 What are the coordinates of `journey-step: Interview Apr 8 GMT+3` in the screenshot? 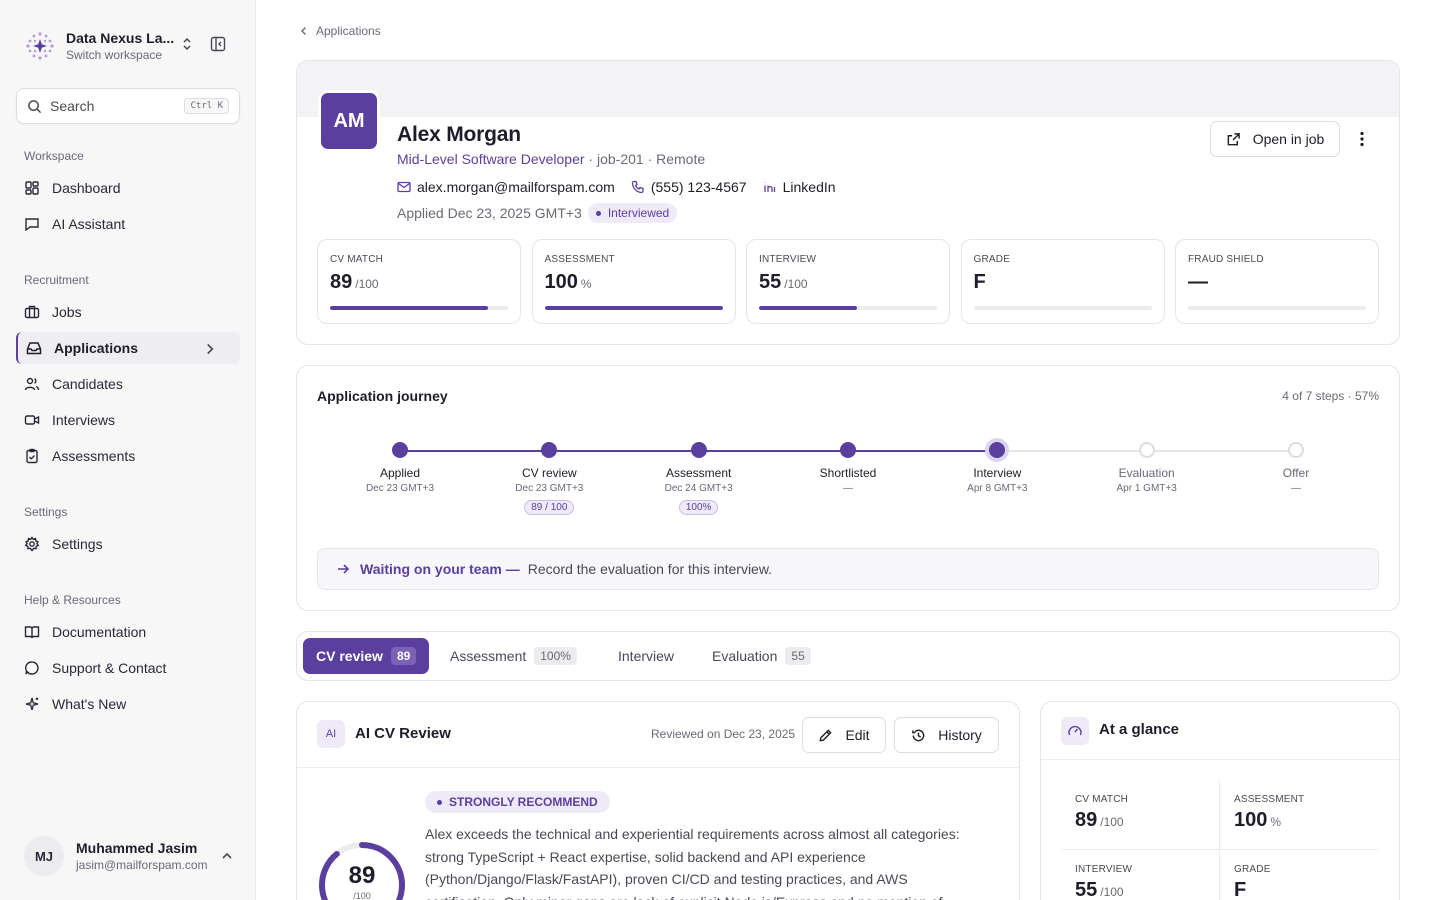 It's located at (997, 468).